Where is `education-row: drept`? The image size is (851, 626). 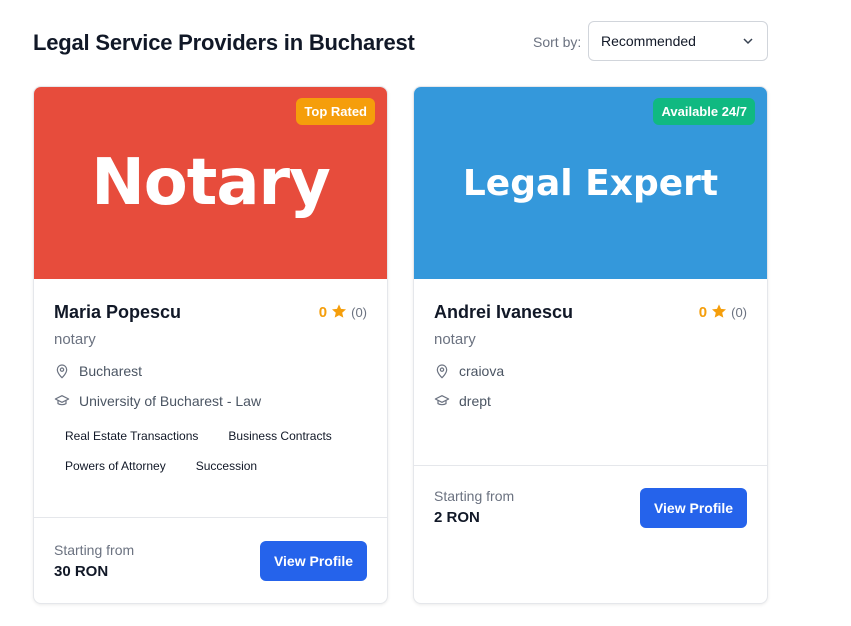 education-row: drept is located at coordinates (590, 401).